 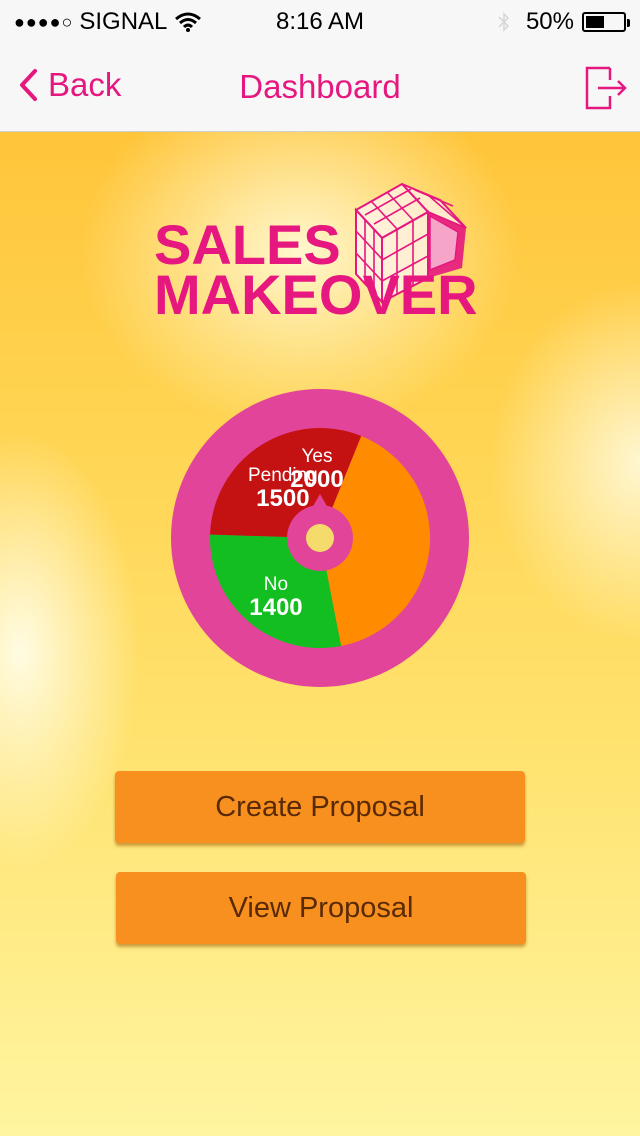 I want to click on pie-label-yes: Yes, so click(x=317, y=456).